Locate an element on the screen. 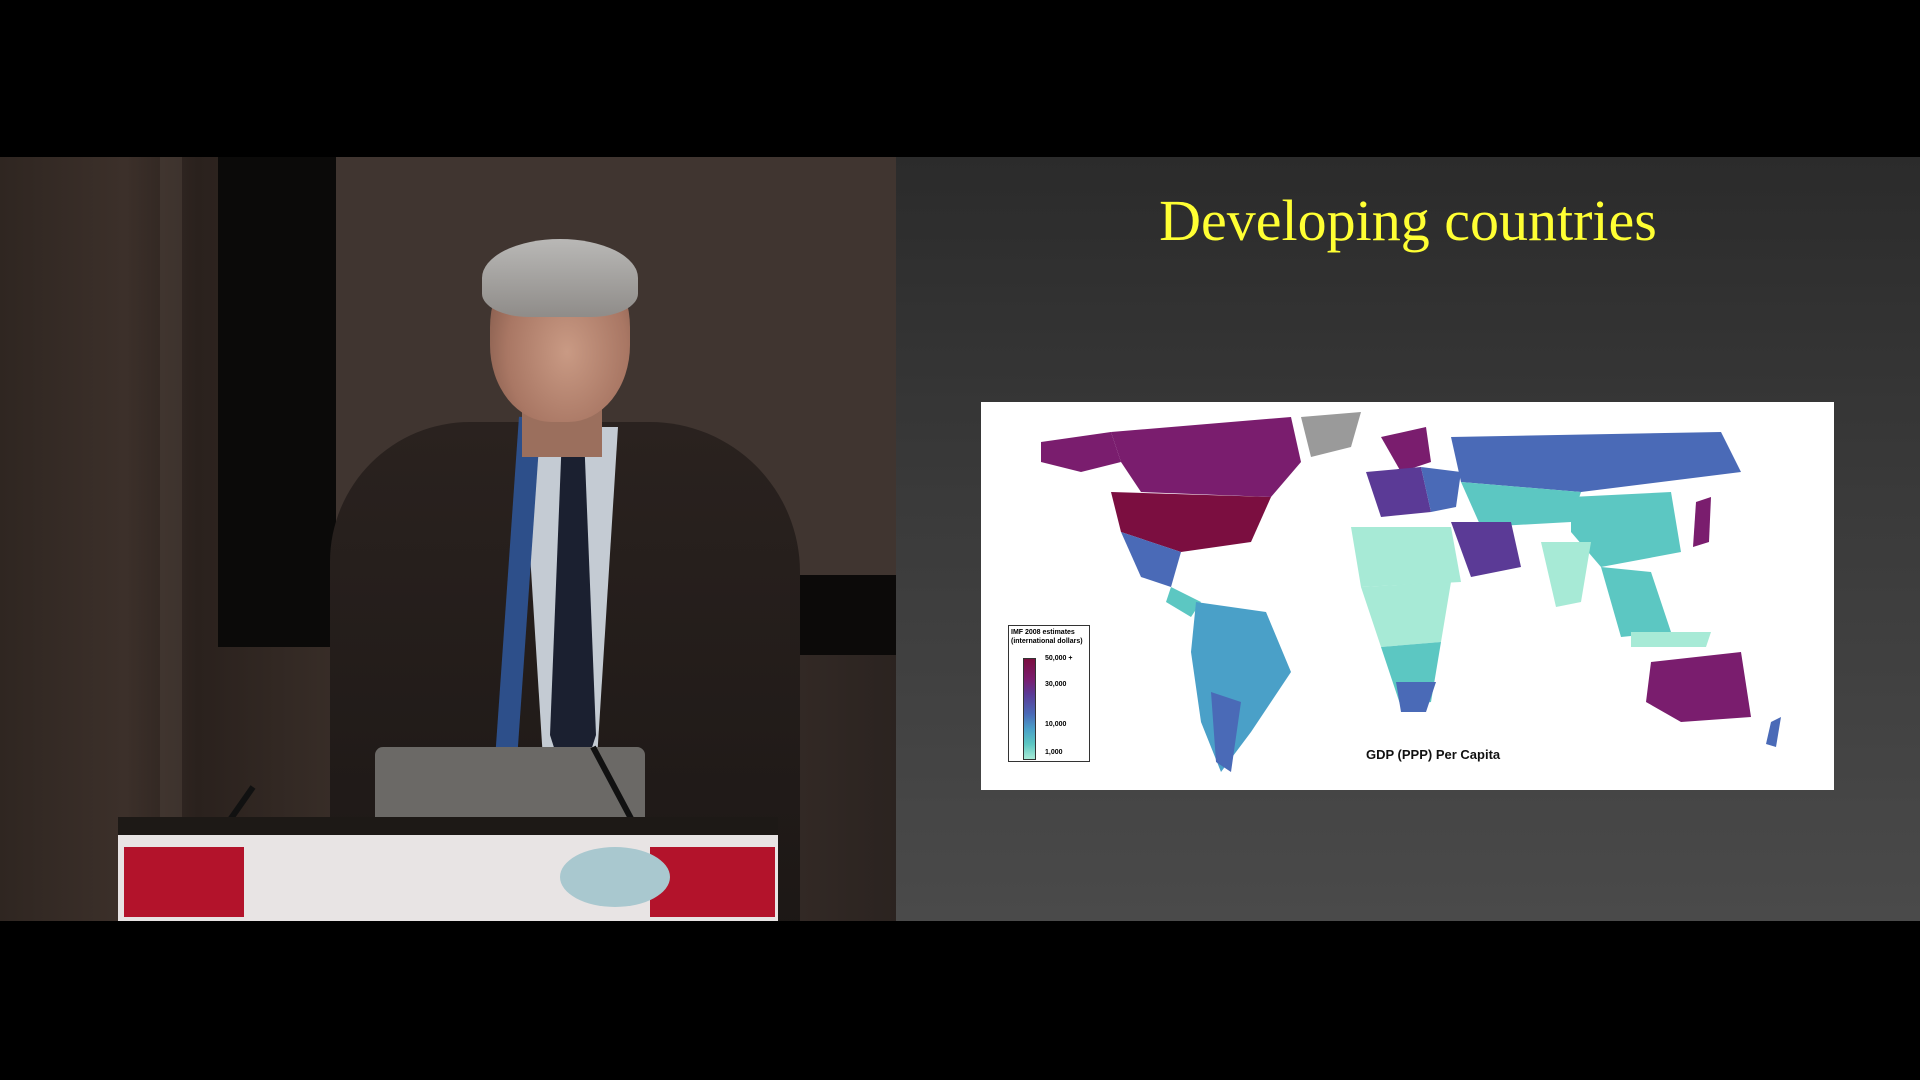  map-region-greenland is located at coordinates (1331, 434).